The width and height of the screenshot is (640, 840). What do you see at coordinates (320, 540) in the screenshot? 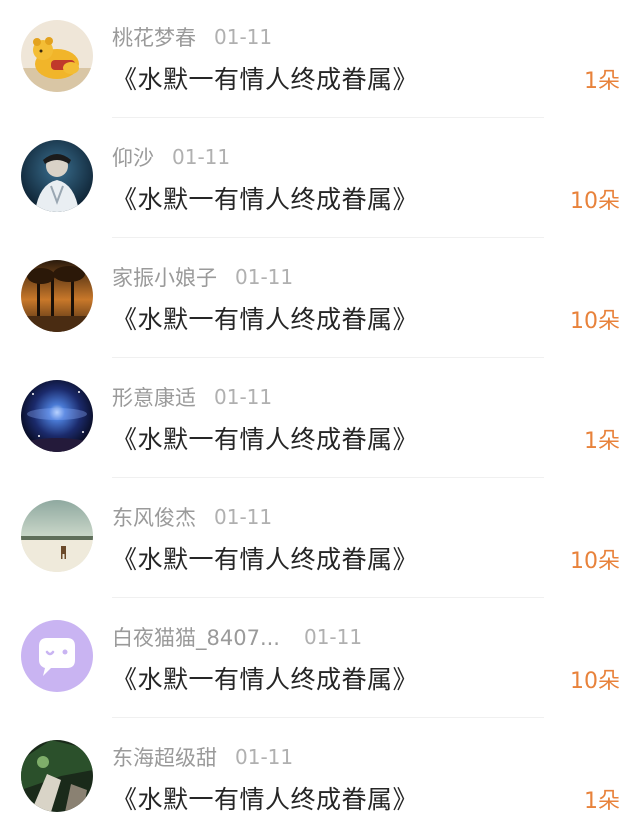
I see `list-item: 东风俊杰 01-11 《水默一有情人终成眷属》 10朵` at bounding box center [320, 540].